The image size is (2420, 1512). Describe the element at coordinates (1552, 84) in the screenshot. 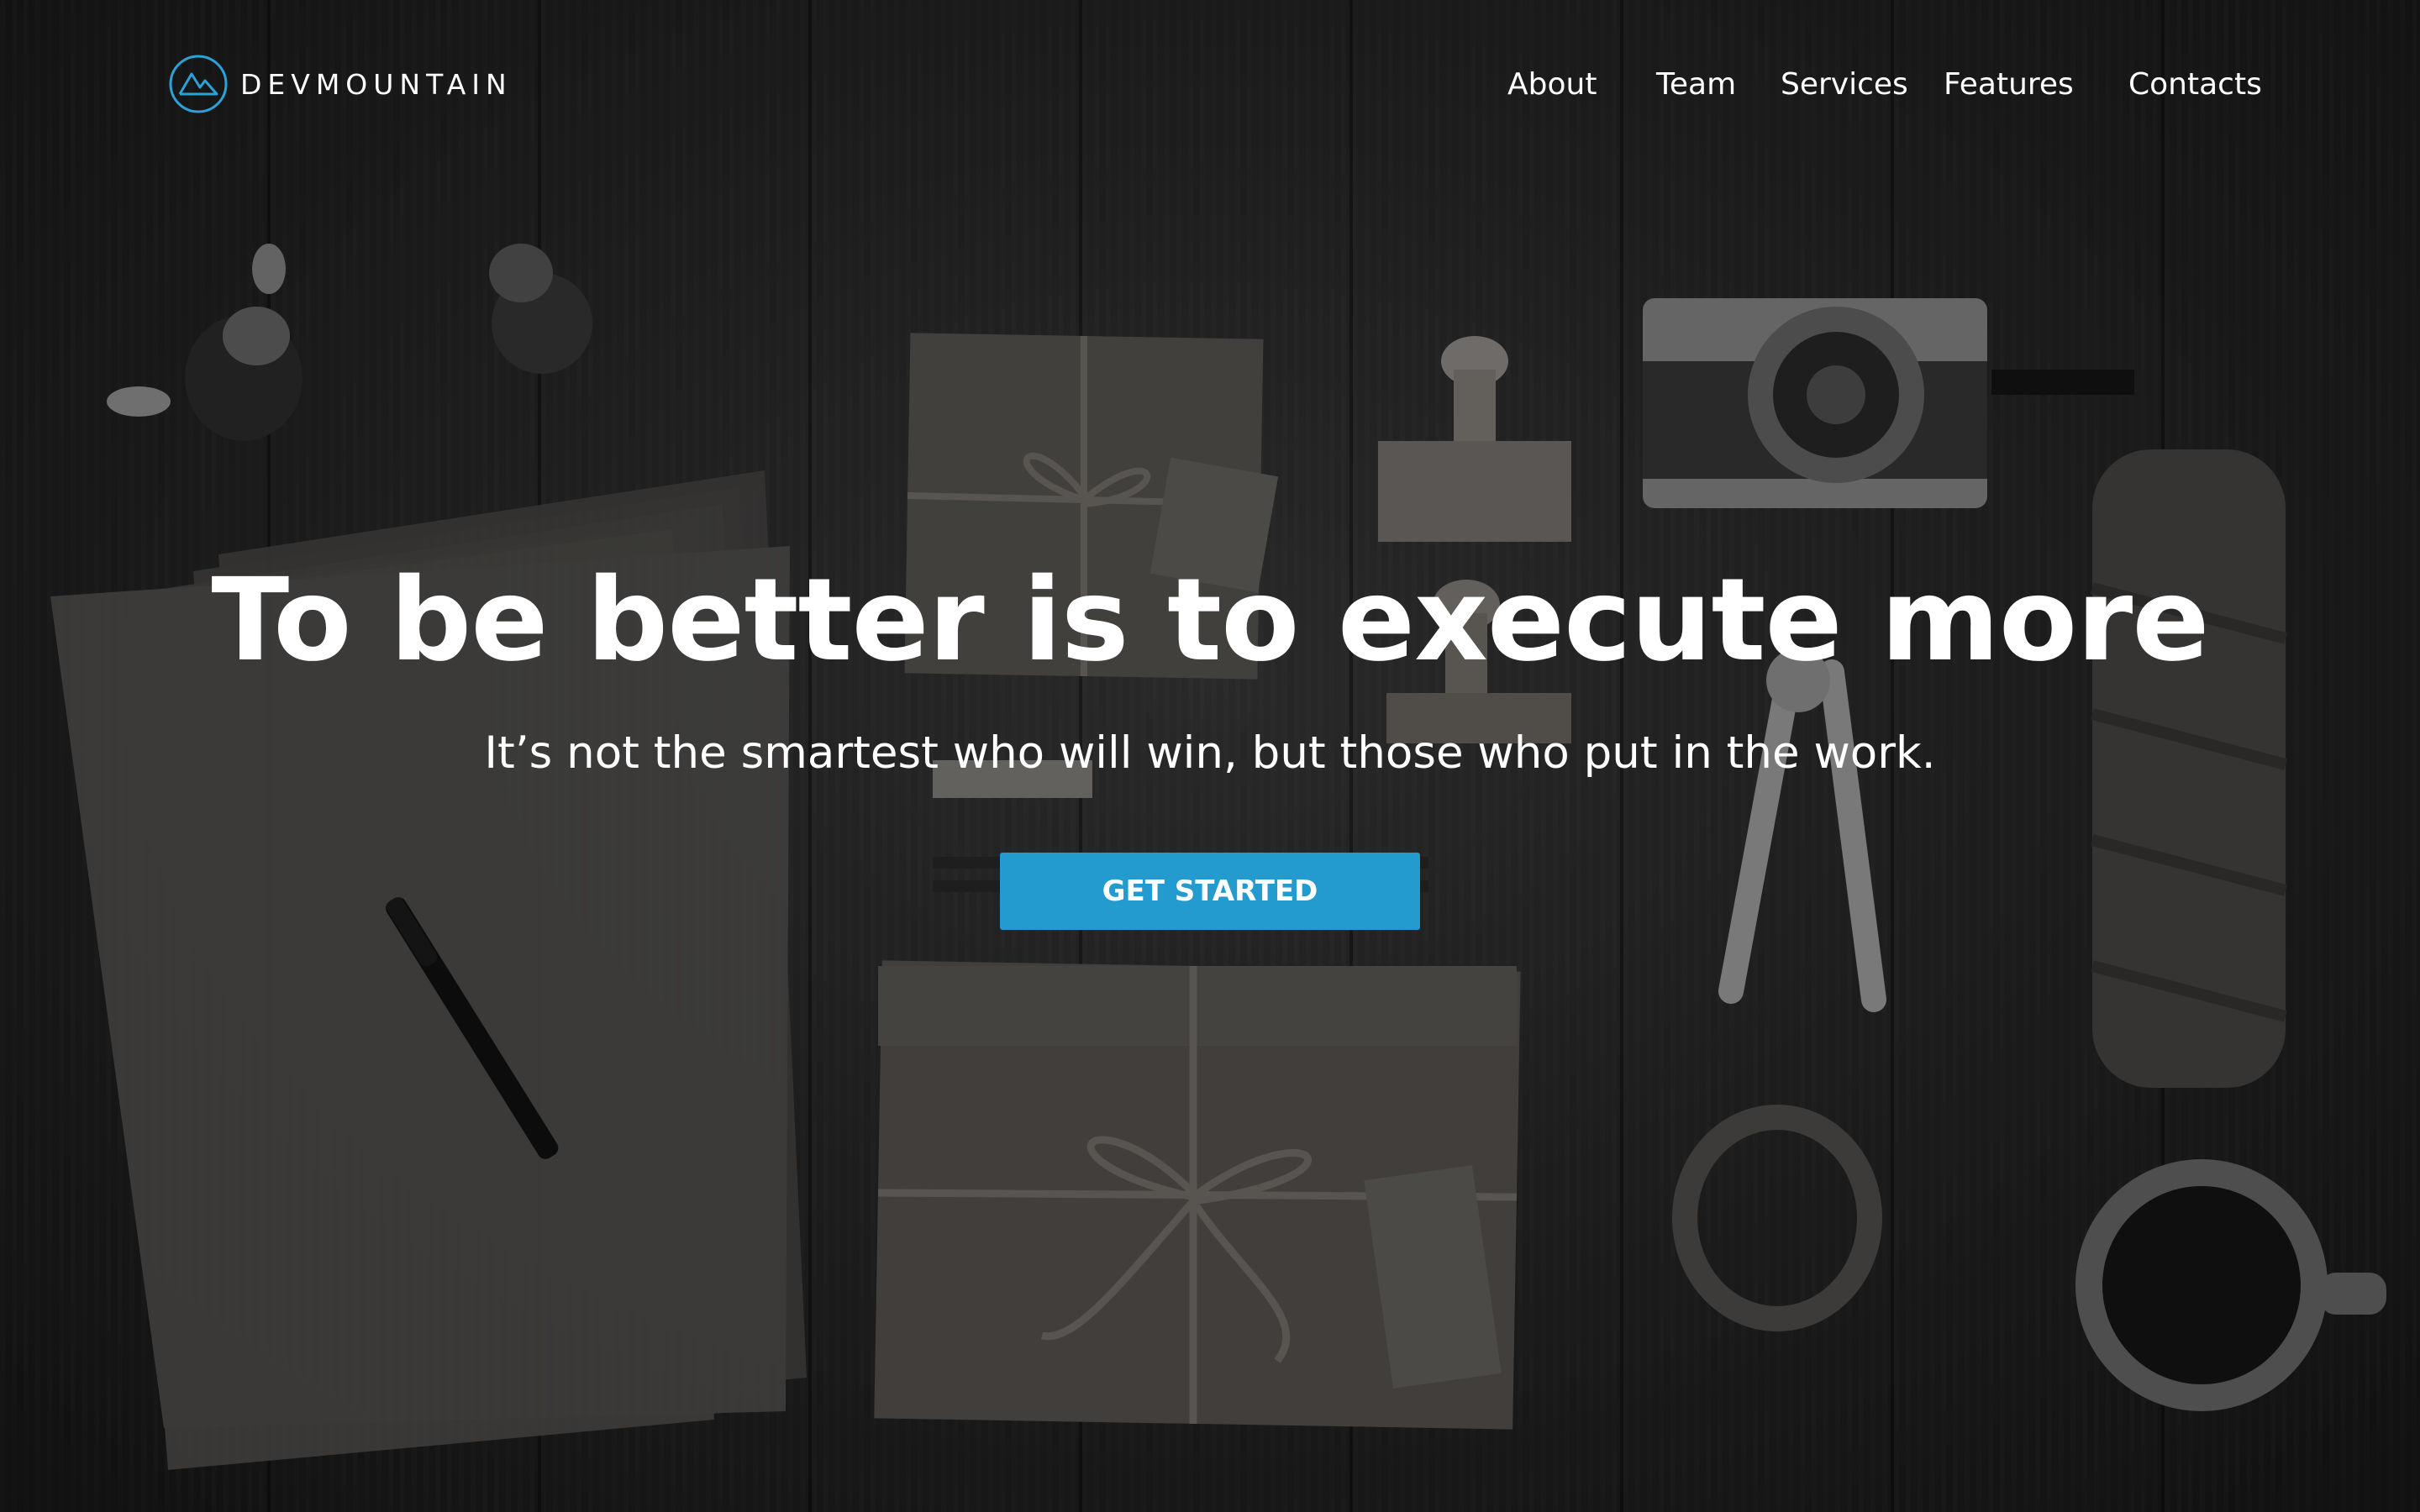

I see `nav-about: About` at that location.